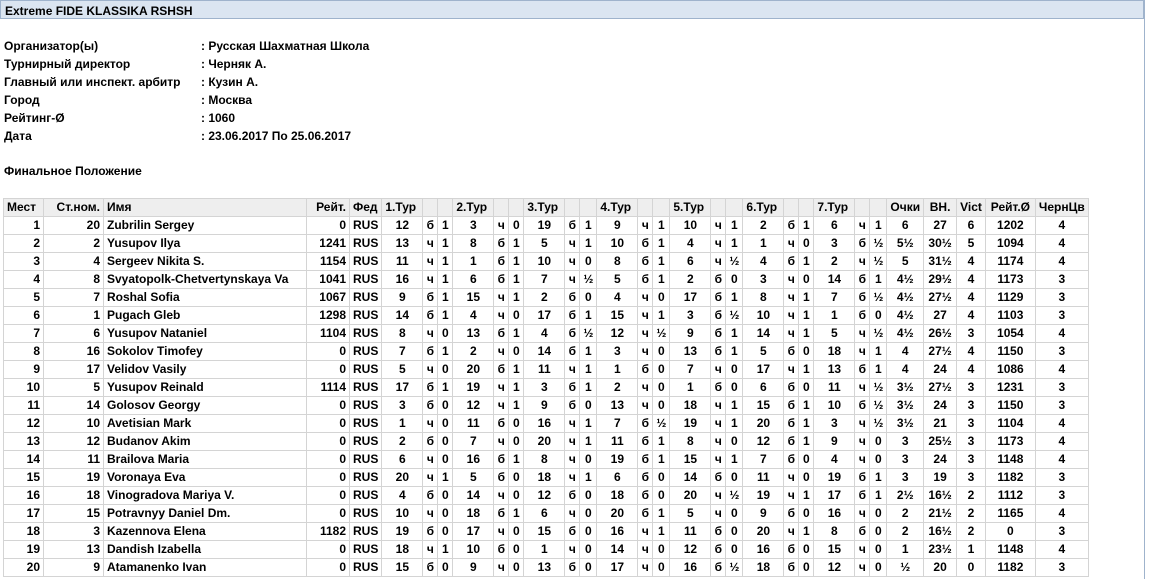 This screenshot has width=1155, height=579. What do you see at coordinates (205, 477) in the screenshot?
I see `player-name-cell: Voronaya Eva` at bounding box center [205, 477].